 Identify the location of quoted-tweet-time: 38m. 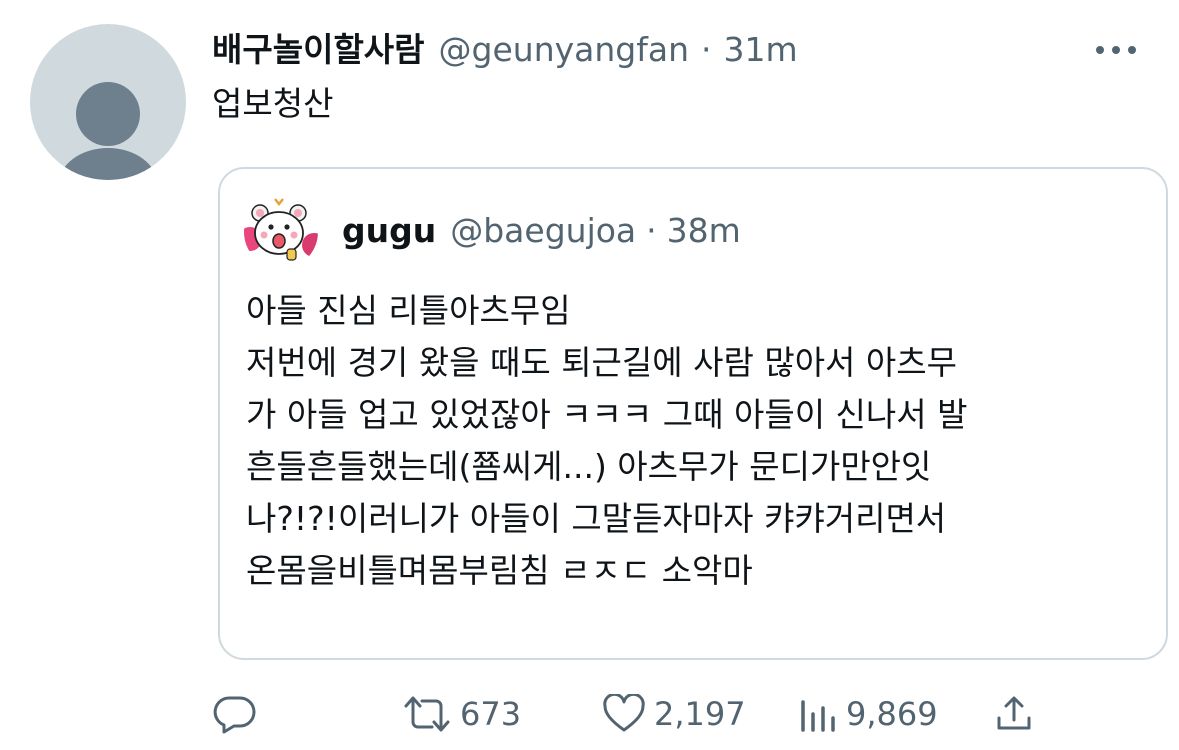
(704, 231).